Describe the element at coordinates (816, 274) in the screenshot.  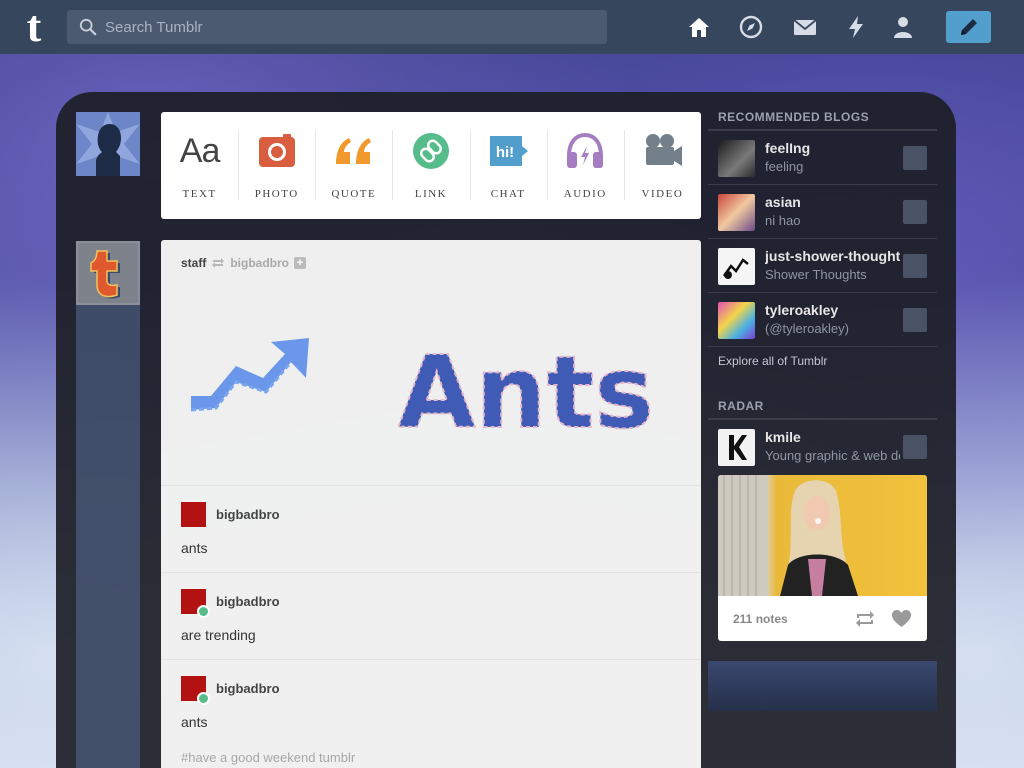
I see `blog-subtitle: Shower Thoughts` at that location.